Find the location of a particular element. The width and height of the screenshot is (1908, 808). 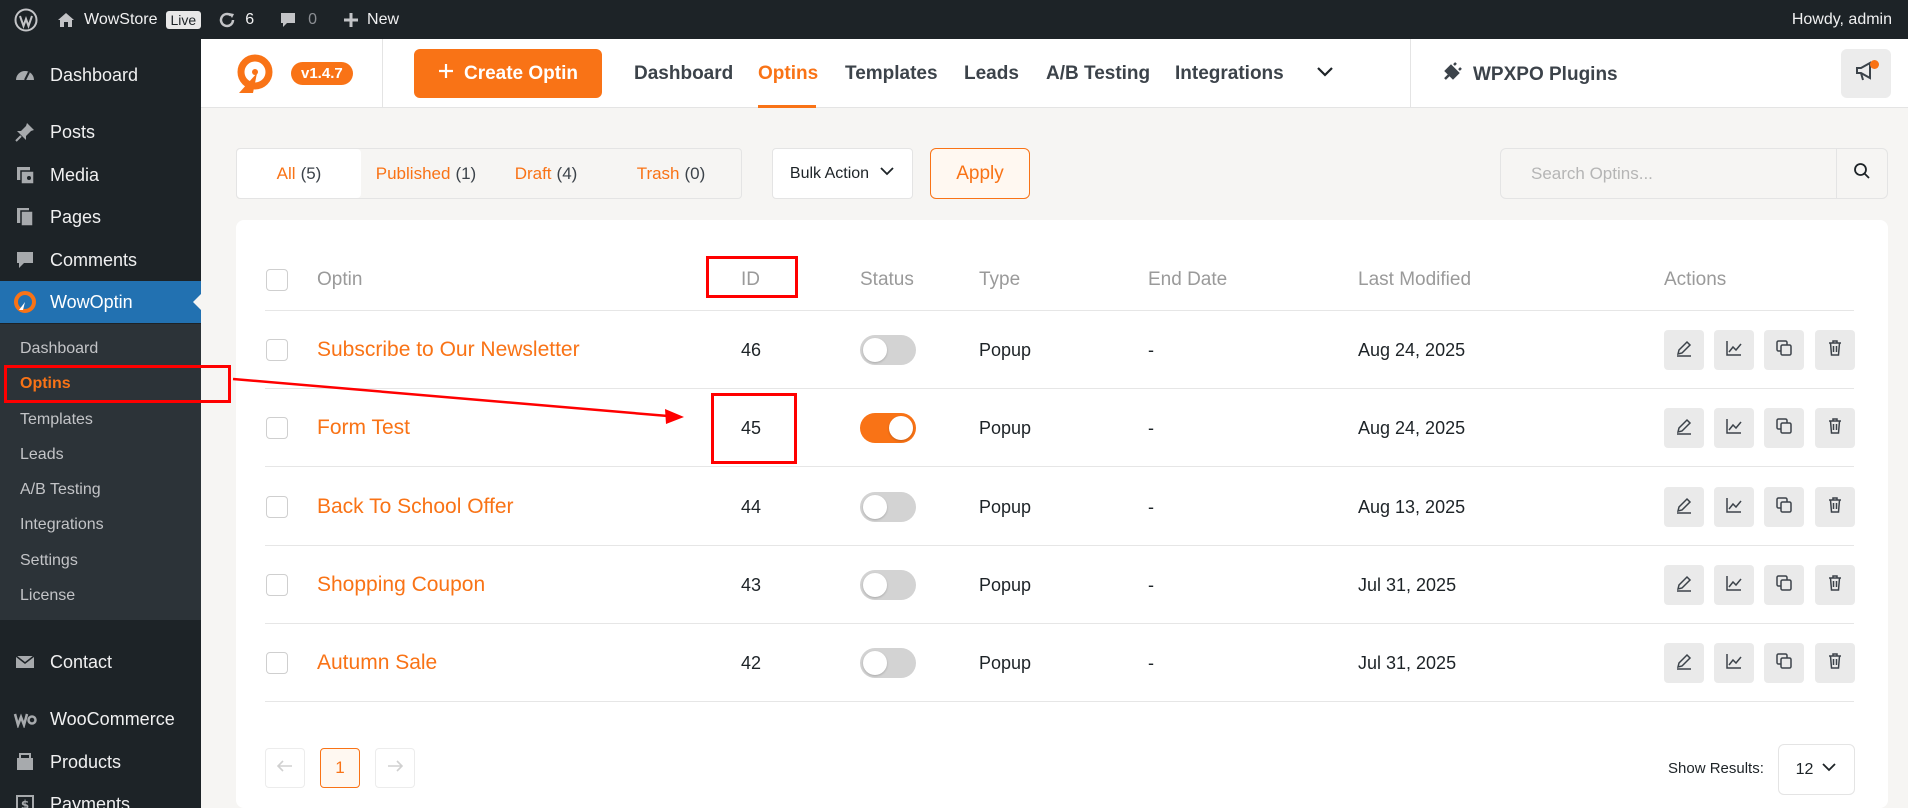

notification-dot is located at coordinates (1874, 64).